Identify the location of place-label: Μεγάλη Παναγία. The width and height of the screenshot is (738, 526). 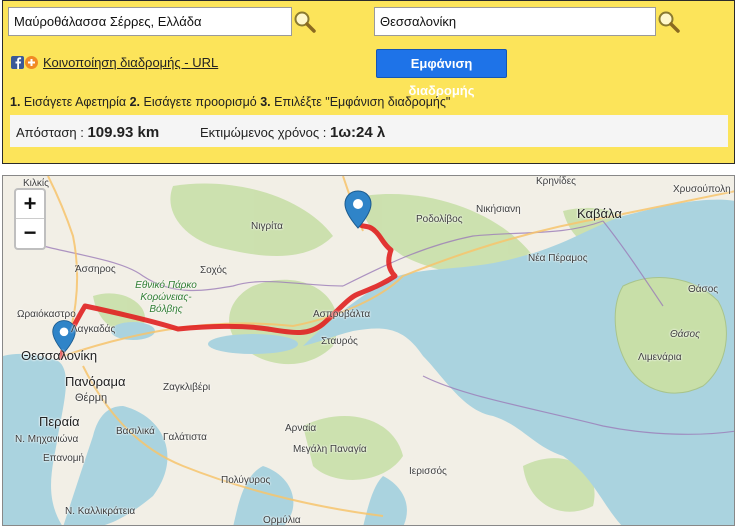
(330, 449).